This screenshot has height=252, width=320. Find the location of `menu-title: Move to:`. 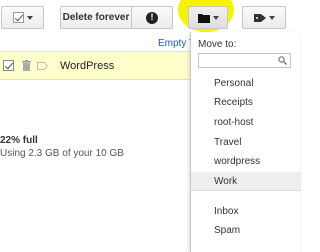

menu-title: Move to: is located at coordinates (217, 44).